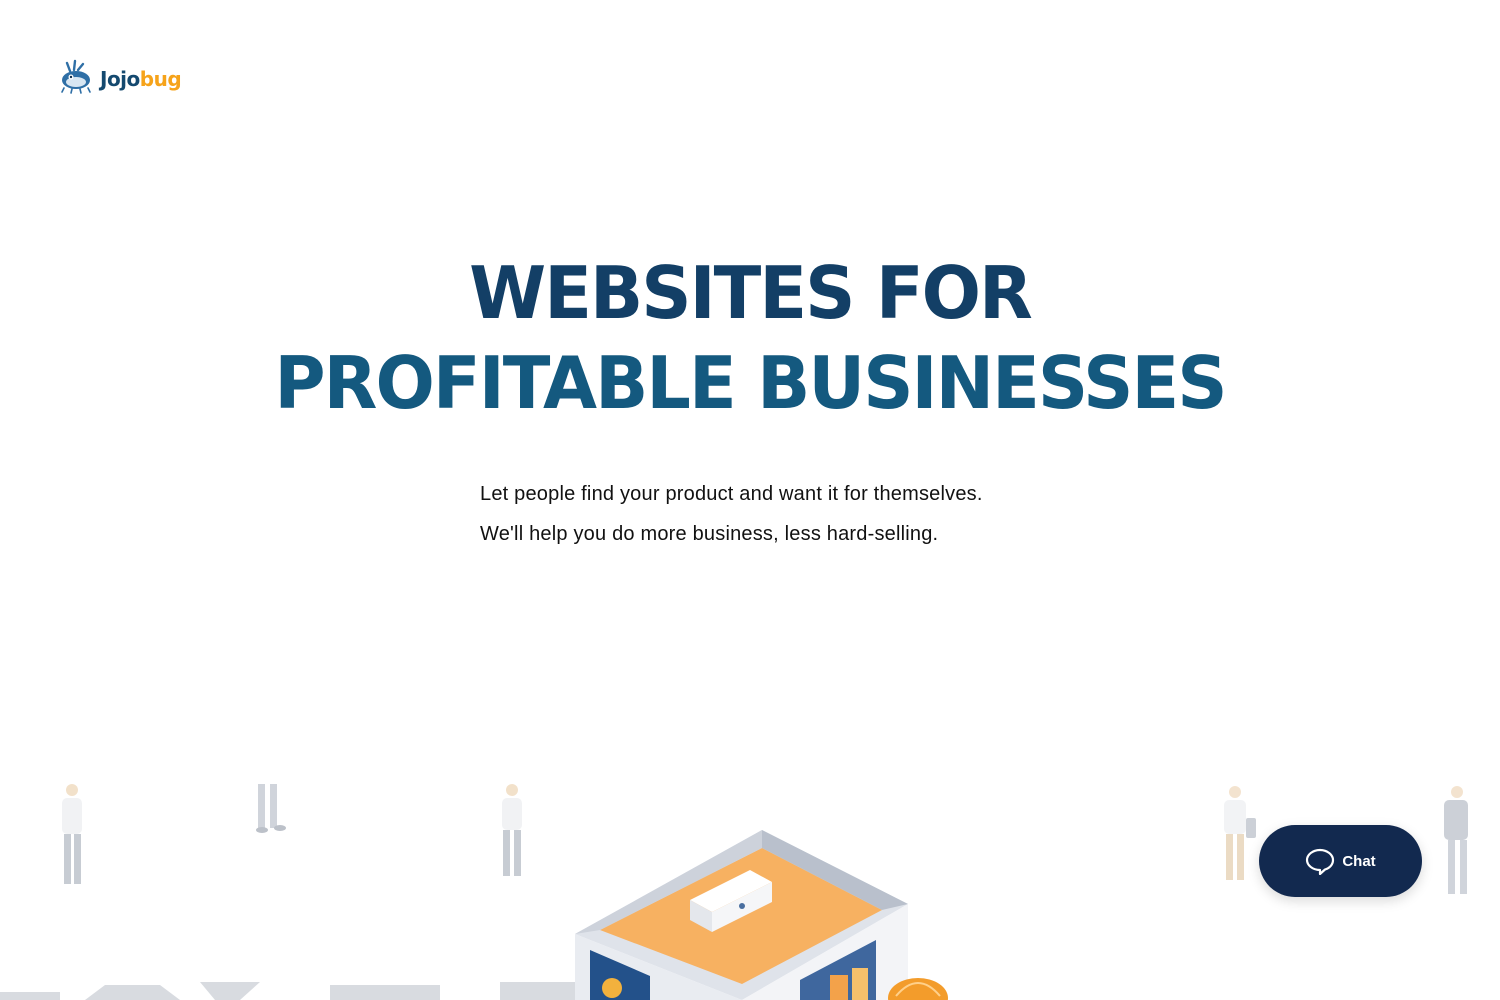 The image size is (1500, 1000). I want to click on logo-wordmark: Jojobug, so click(141, 79).